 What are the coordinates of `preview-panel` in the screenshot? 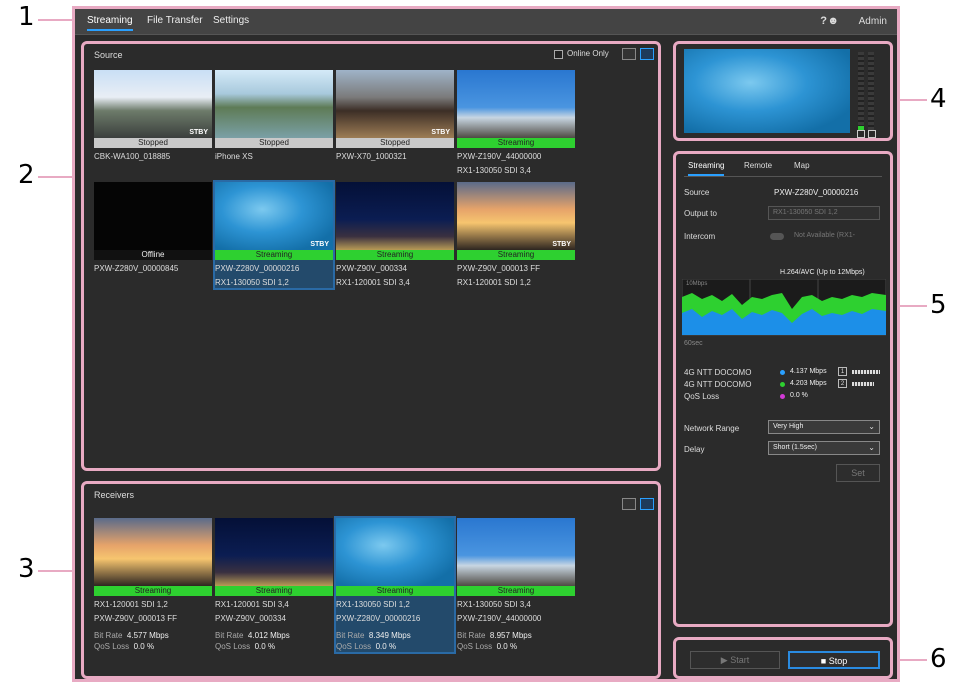 It's located at (783, 91).